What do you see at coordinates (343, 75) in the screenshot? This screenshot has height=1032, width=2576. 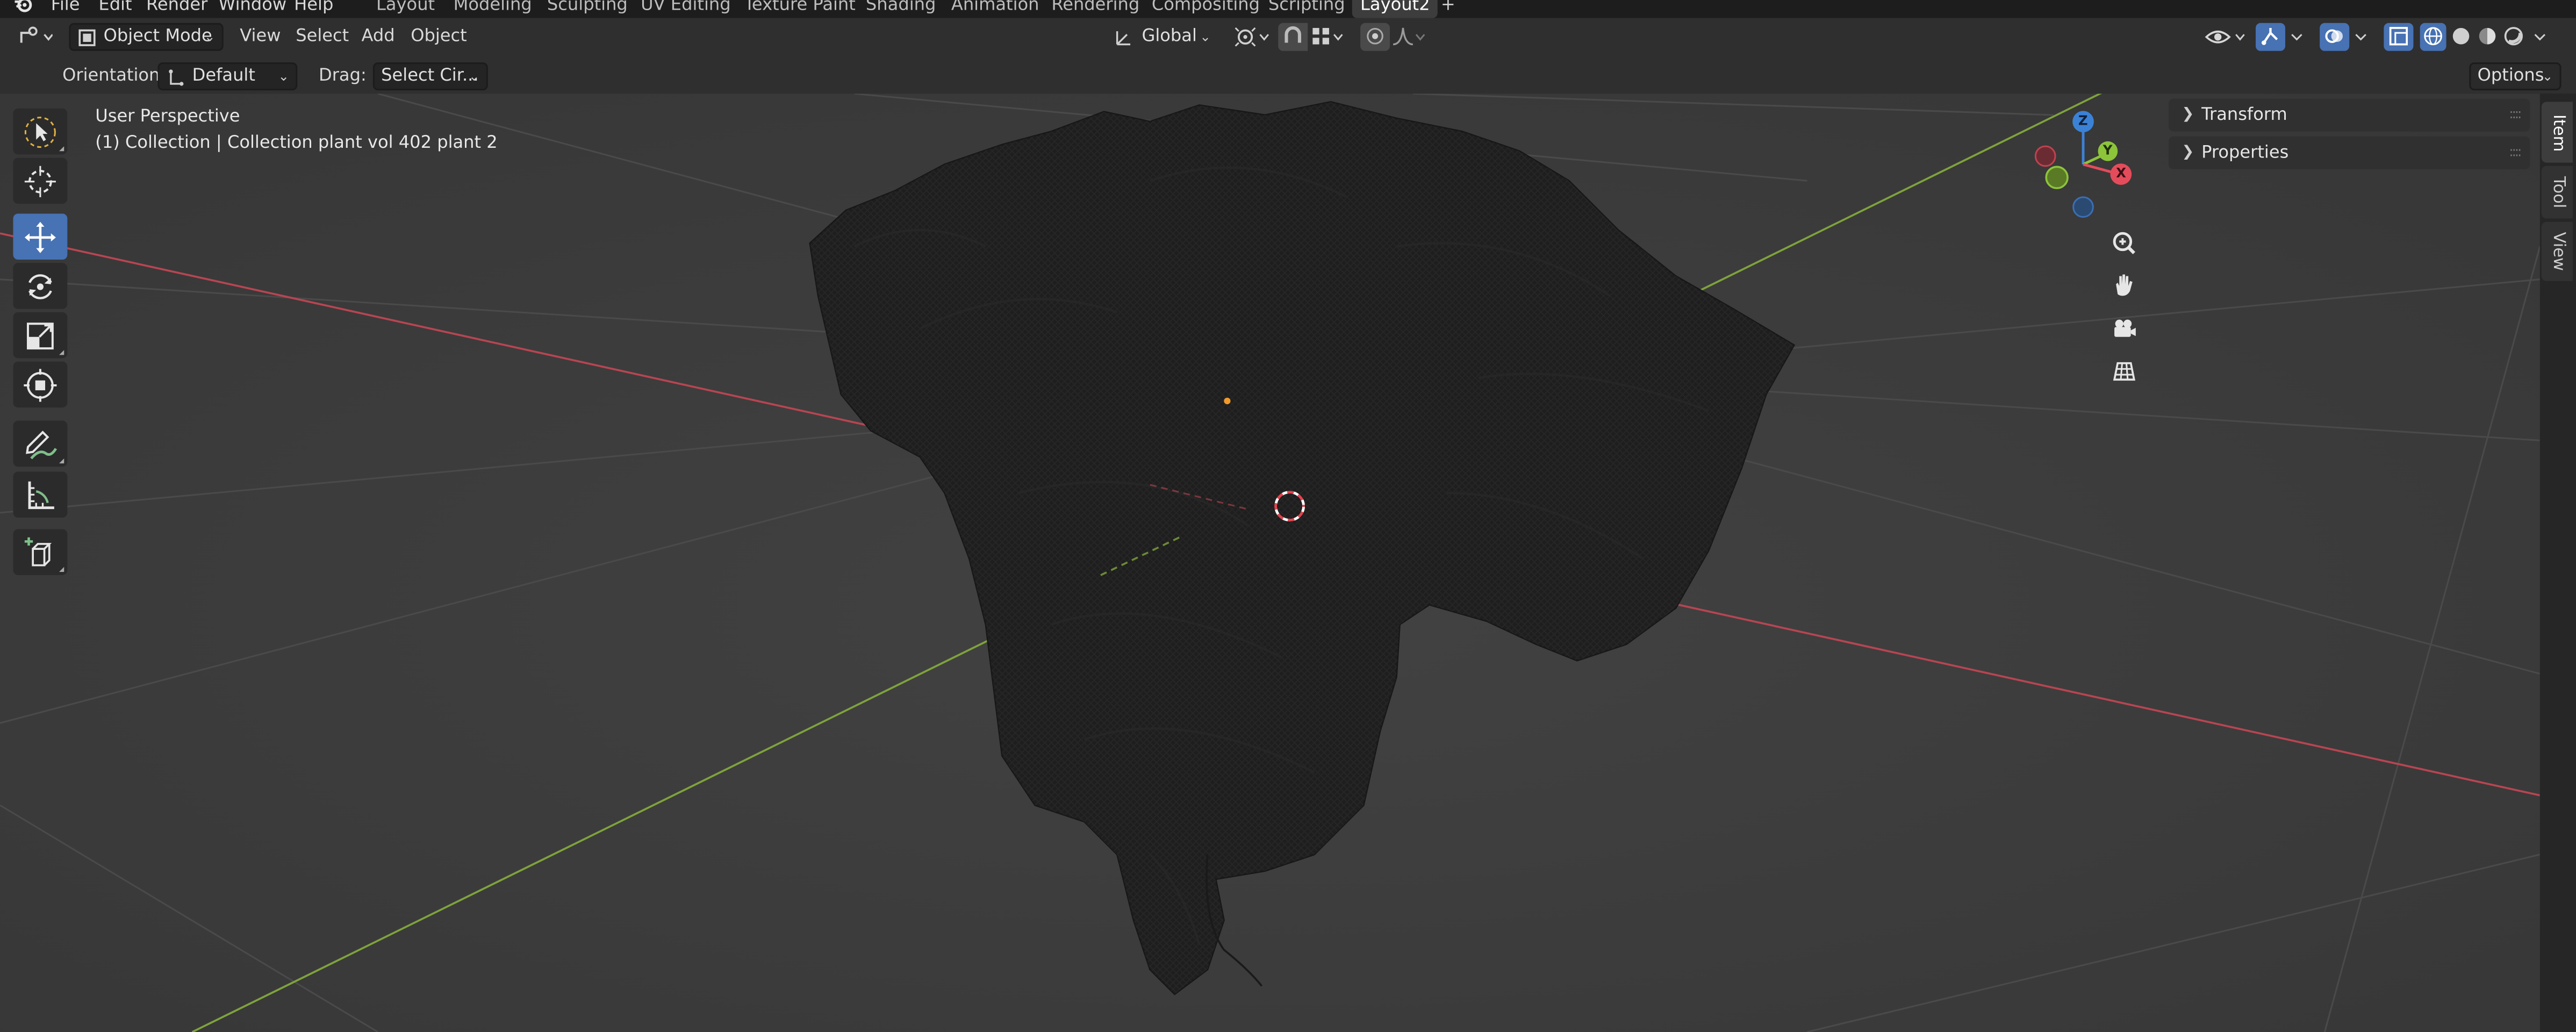 I see `drag-label: Drag:` at bounding box center [343, 75].